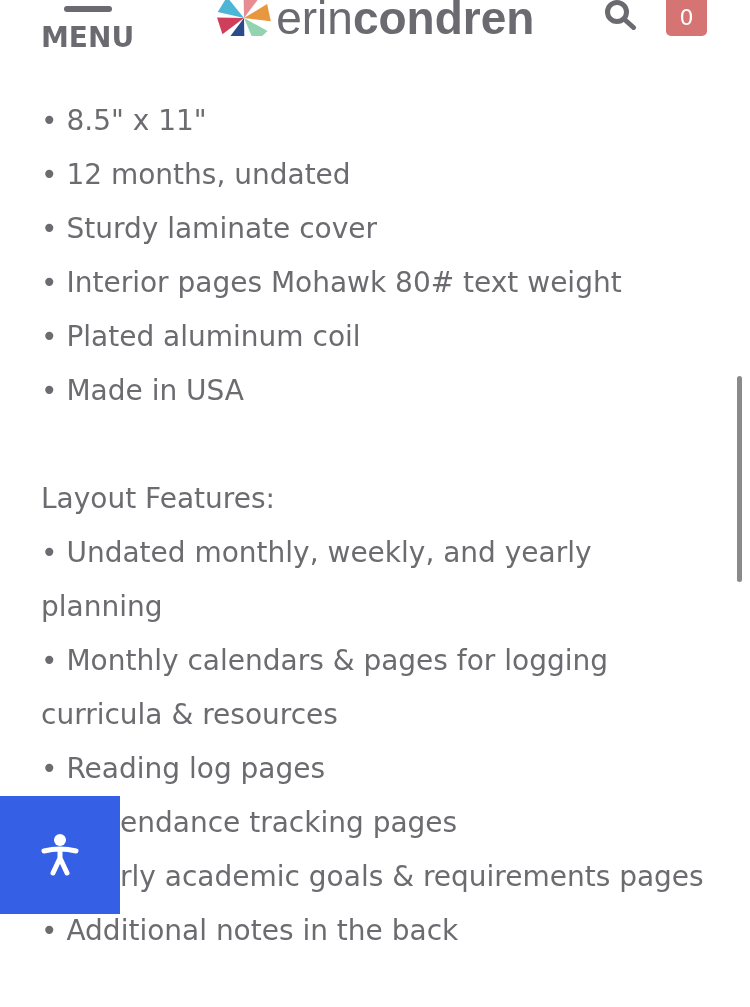 This screenshot has width=750, height=1007. I want to click on feature-item: • Additional notes in the back, so click(250, 930).